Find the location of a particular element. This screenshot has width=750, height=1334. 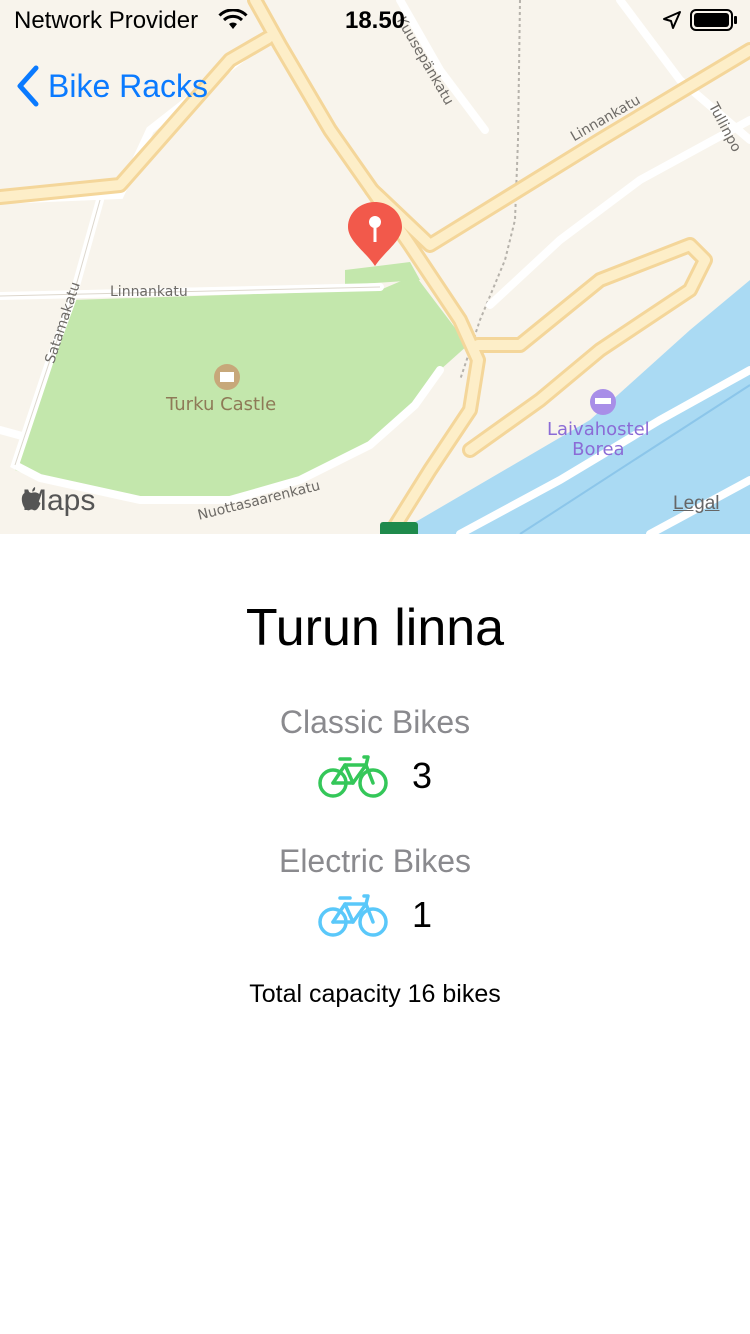

classic-bikes-label: Classic Bikes is located at coordinates (375, 722).